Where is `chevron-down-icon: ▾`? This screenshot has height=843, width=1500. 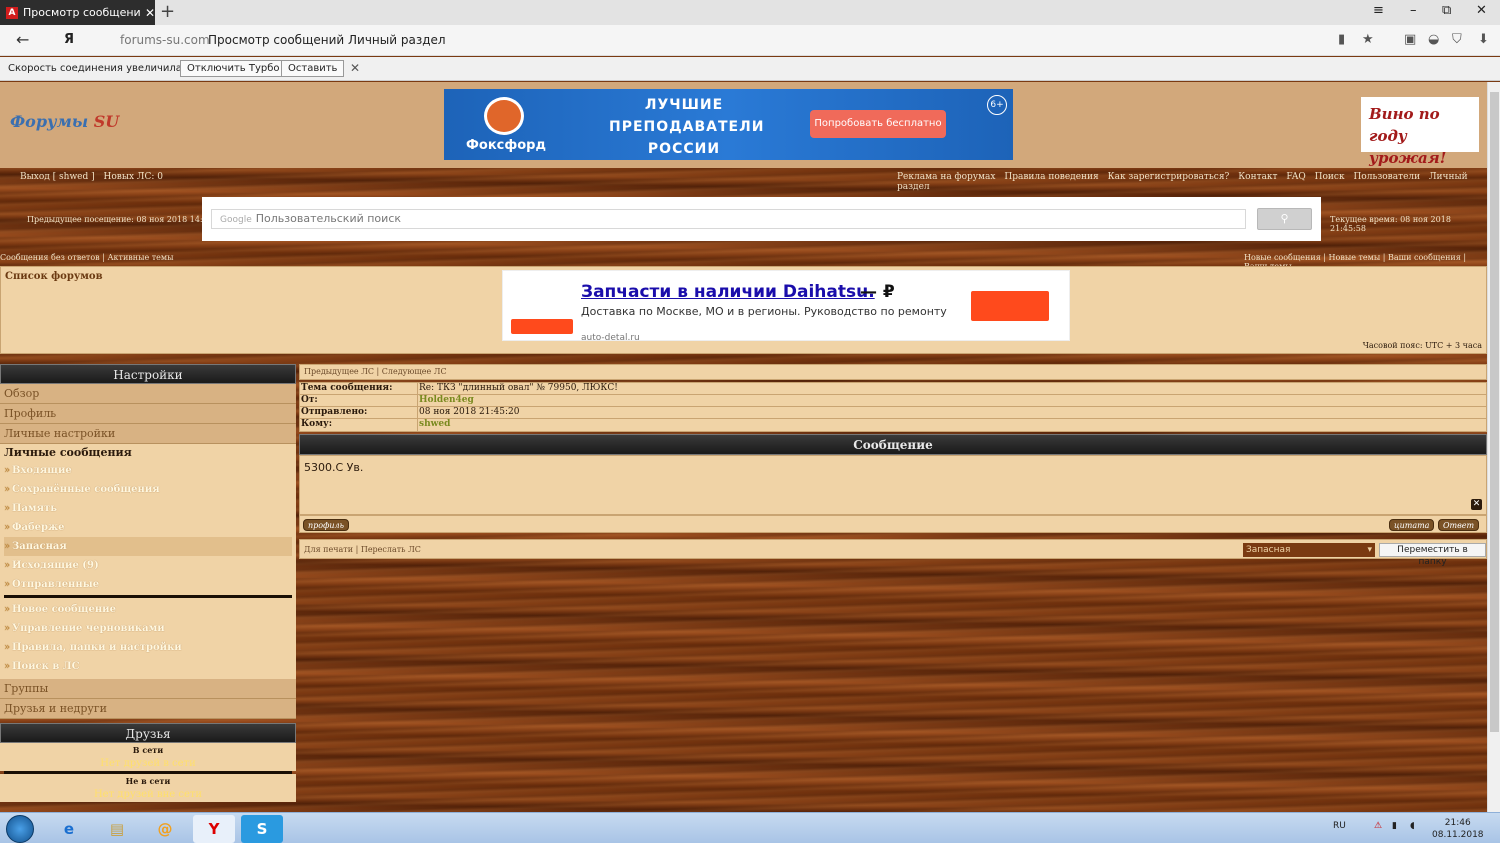 chevron-down-icon: ▾ is located at coordinates (1369, 550).